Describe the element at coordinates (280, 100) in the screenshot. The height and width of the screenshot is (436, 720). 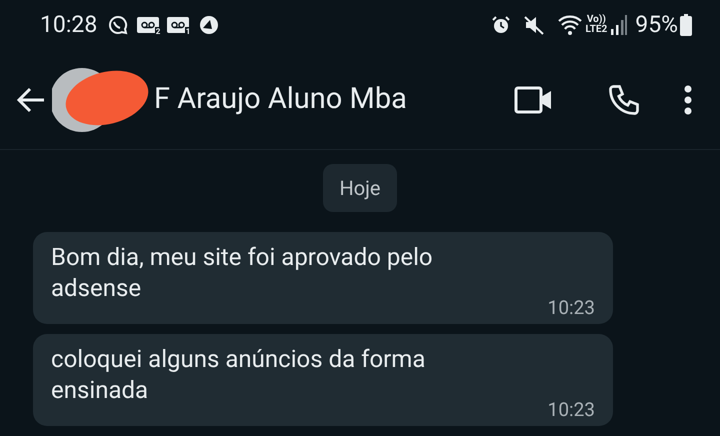
I see `contact-name: F Araujo Aluno Mba` at that location.